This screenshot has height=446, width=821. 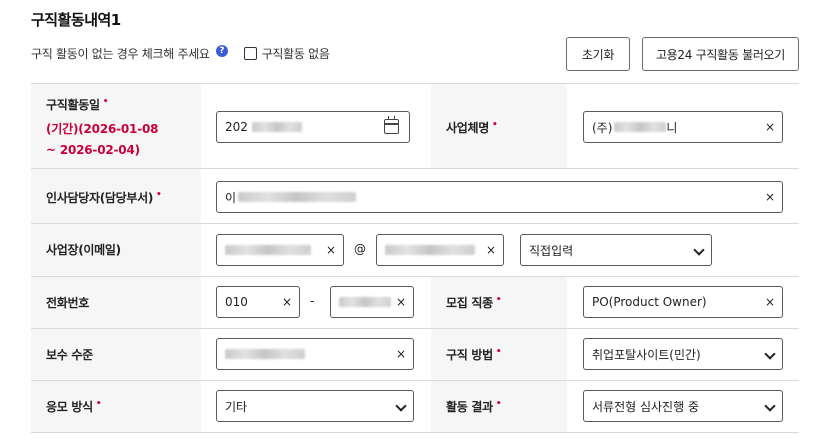 I want to click on phone-dash: -, so click(x=312, y=301).